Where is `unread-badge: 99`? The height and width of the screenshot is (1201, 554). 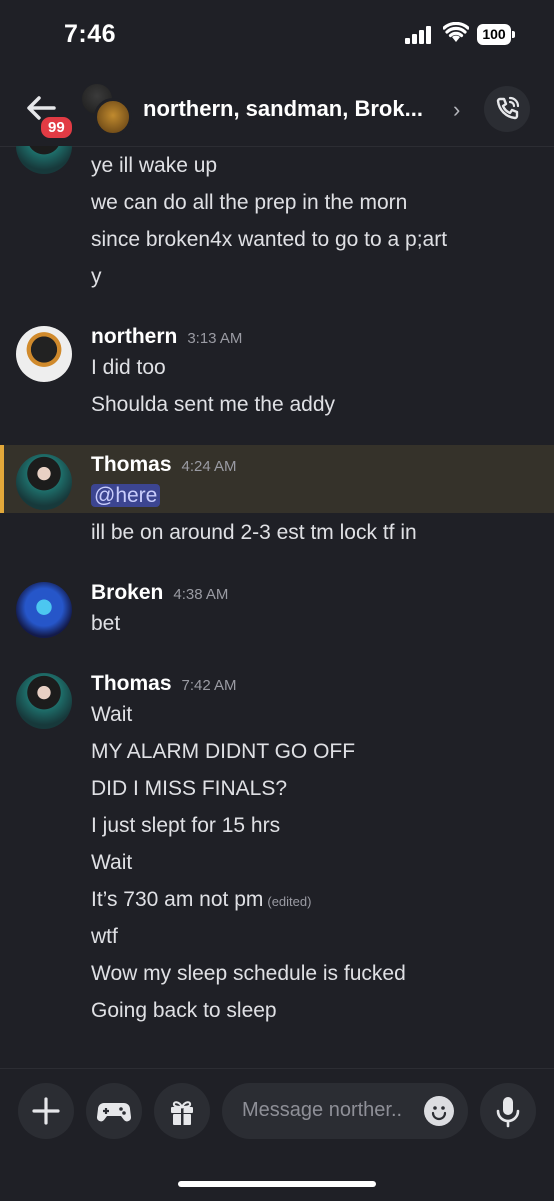
unread-badge: 99 is located at coordinates (56, 127).